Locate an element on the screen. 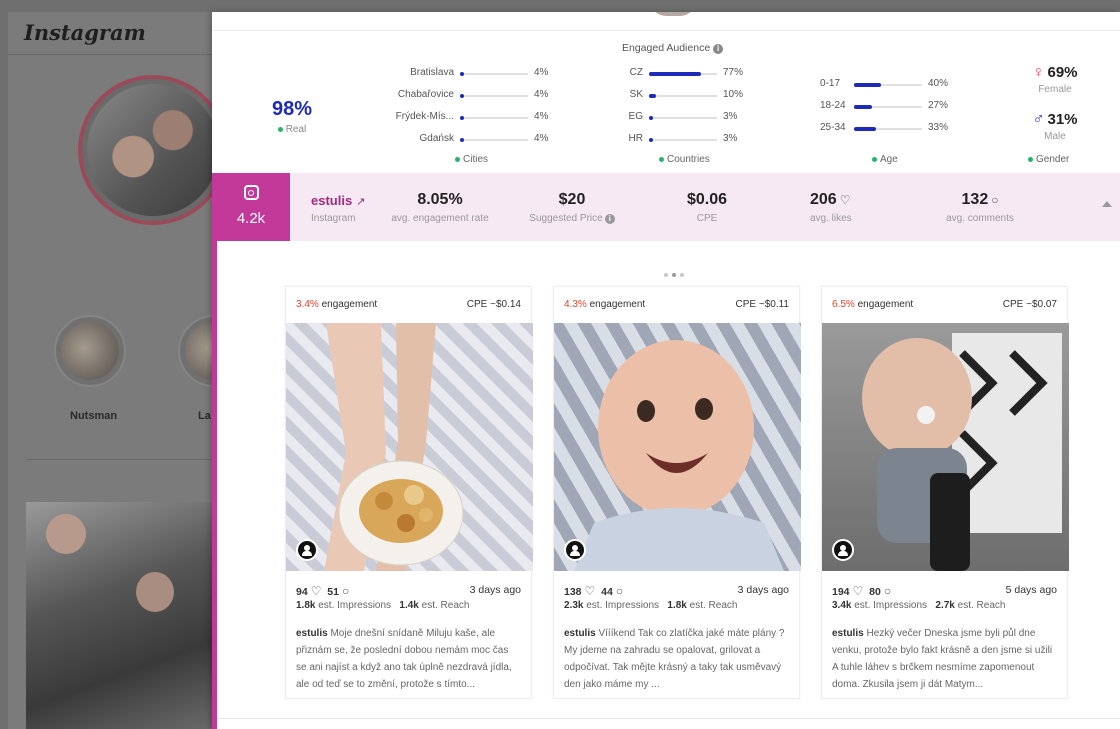  post-comments: 51 is located at coordinates (333, 592).